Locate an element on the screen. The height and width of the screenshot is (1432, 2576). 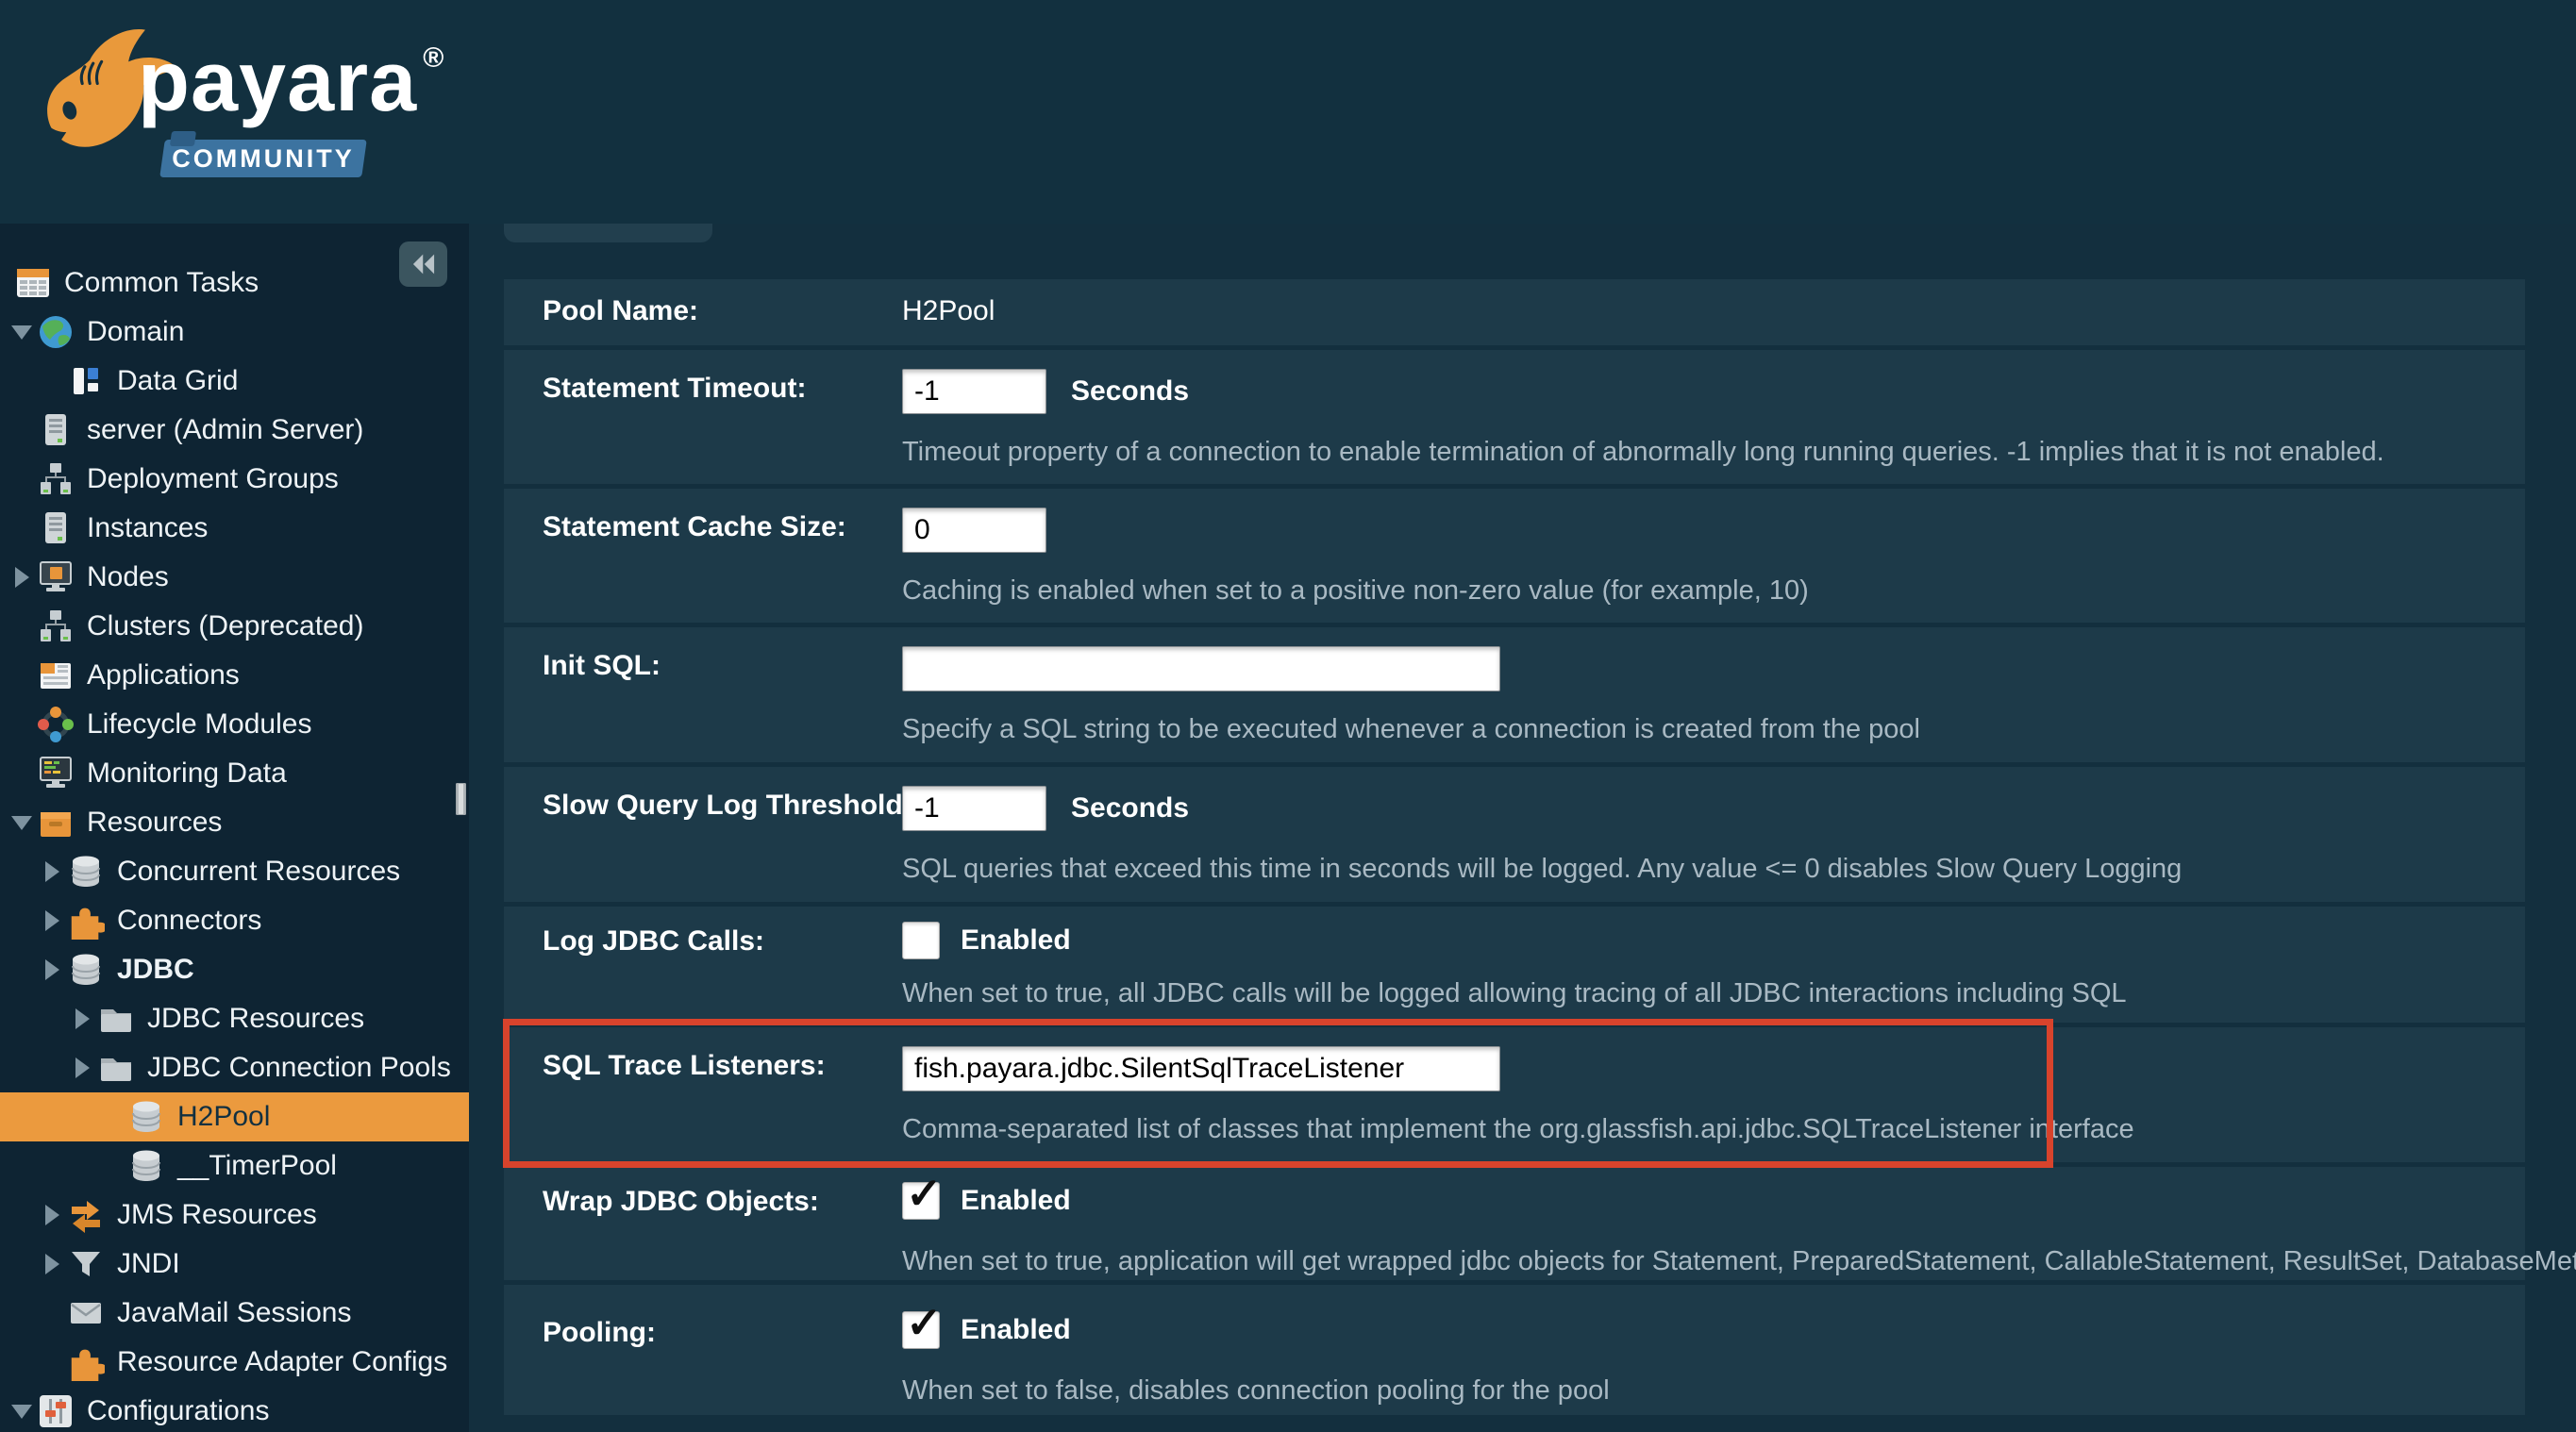
pooling-checkbox is located at coordinates (922, 1325).